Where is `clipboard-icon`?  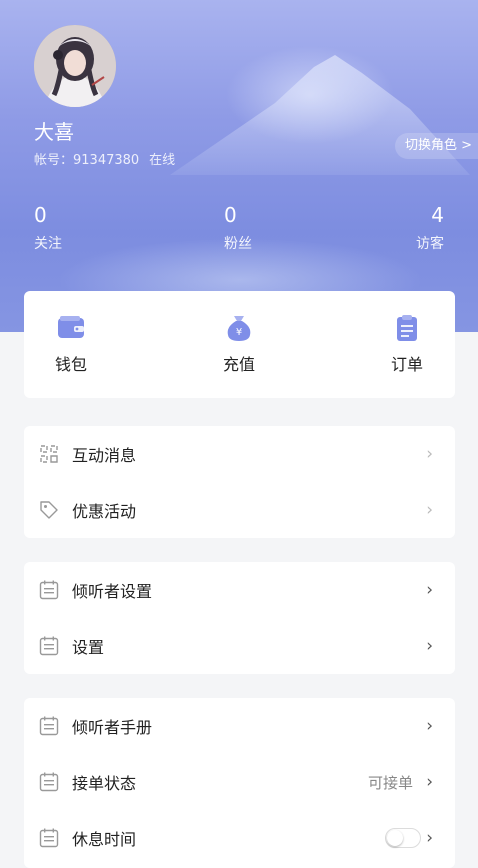
clipboard-icon is located at coordinates (407, 328).